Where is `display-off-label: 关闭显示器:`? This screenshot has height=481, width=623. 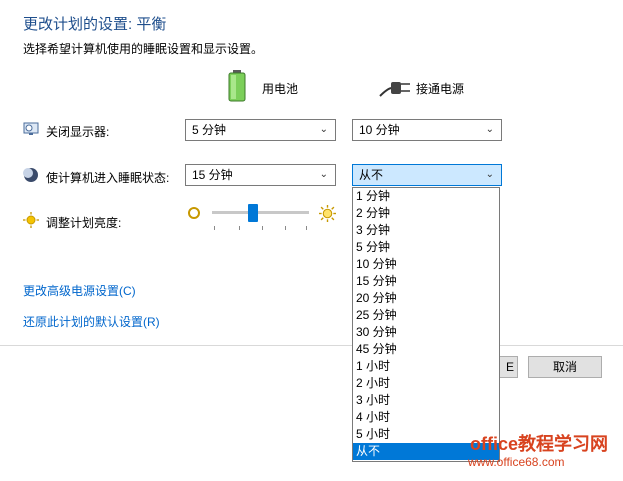 display-off-label: 关闭显示器: is located at coordinates (78, 132).